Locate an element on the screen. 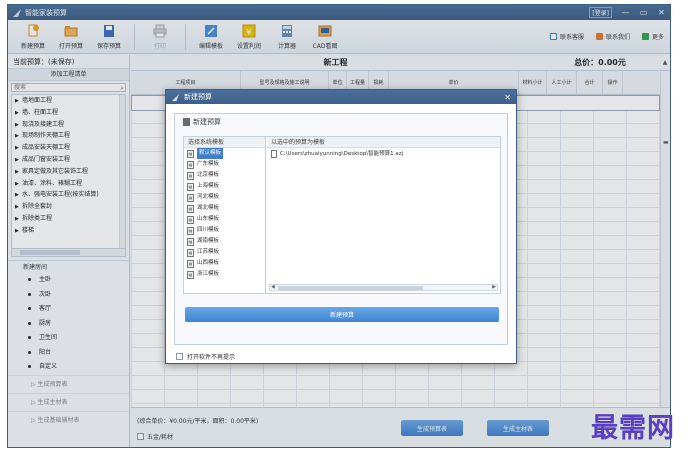 This screenshot has width=689, height=456. template-item: ▤ 上海模板 is located at coordinates (224, 186).